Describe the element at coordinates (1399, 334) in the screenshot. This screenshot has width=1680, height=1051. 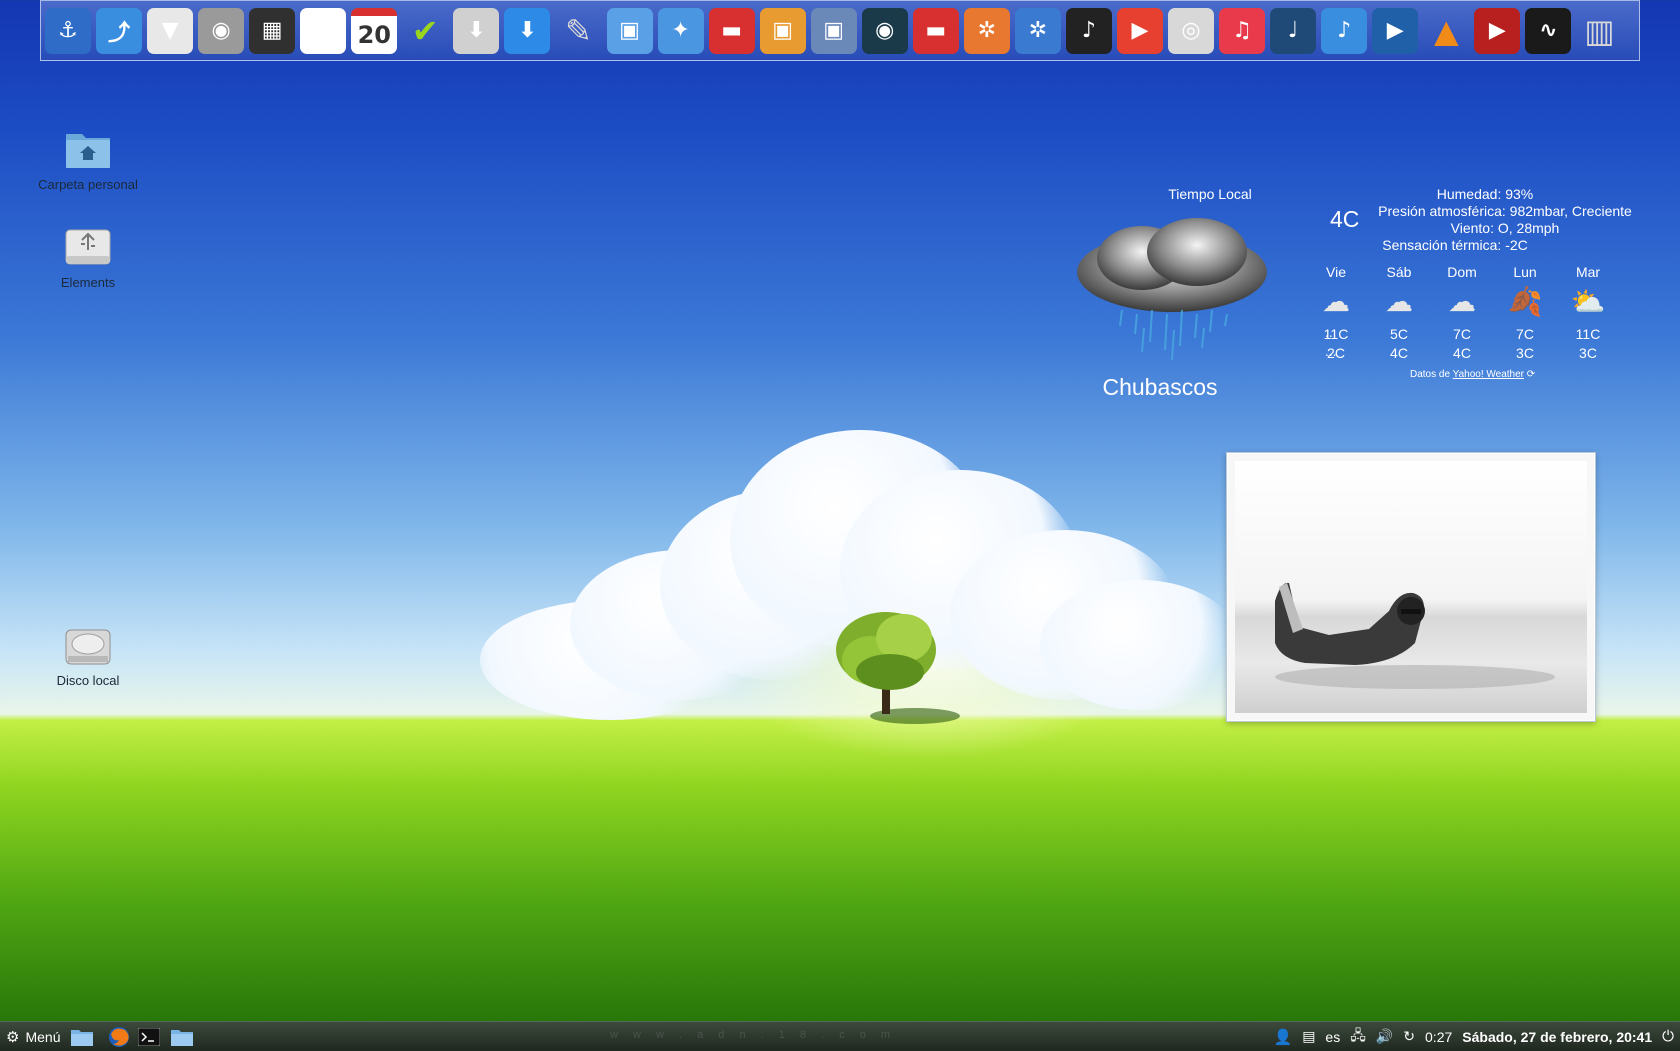
I see `forecast-high: 5C` at that location.